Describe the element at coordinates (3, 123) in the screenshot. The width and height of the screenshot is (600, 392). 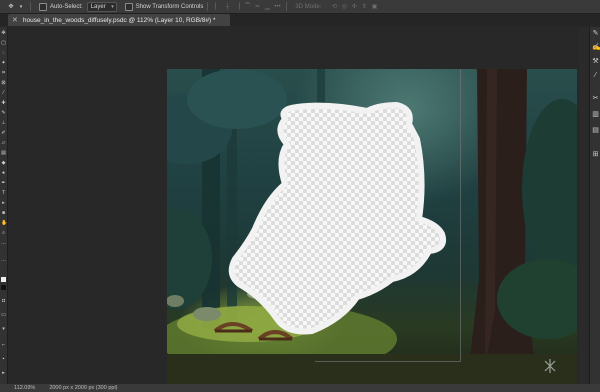
I see `stamp-tool-icon: ⊥` at that location.